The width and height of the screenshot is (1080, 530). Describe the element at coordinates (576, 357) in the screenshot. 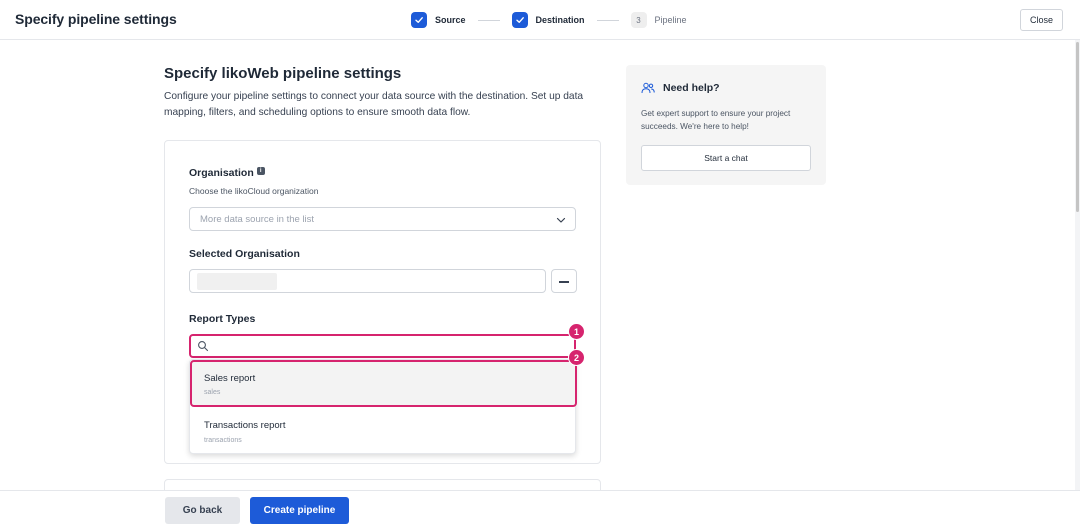

I see `annotation-badge-2: 2` at that location.